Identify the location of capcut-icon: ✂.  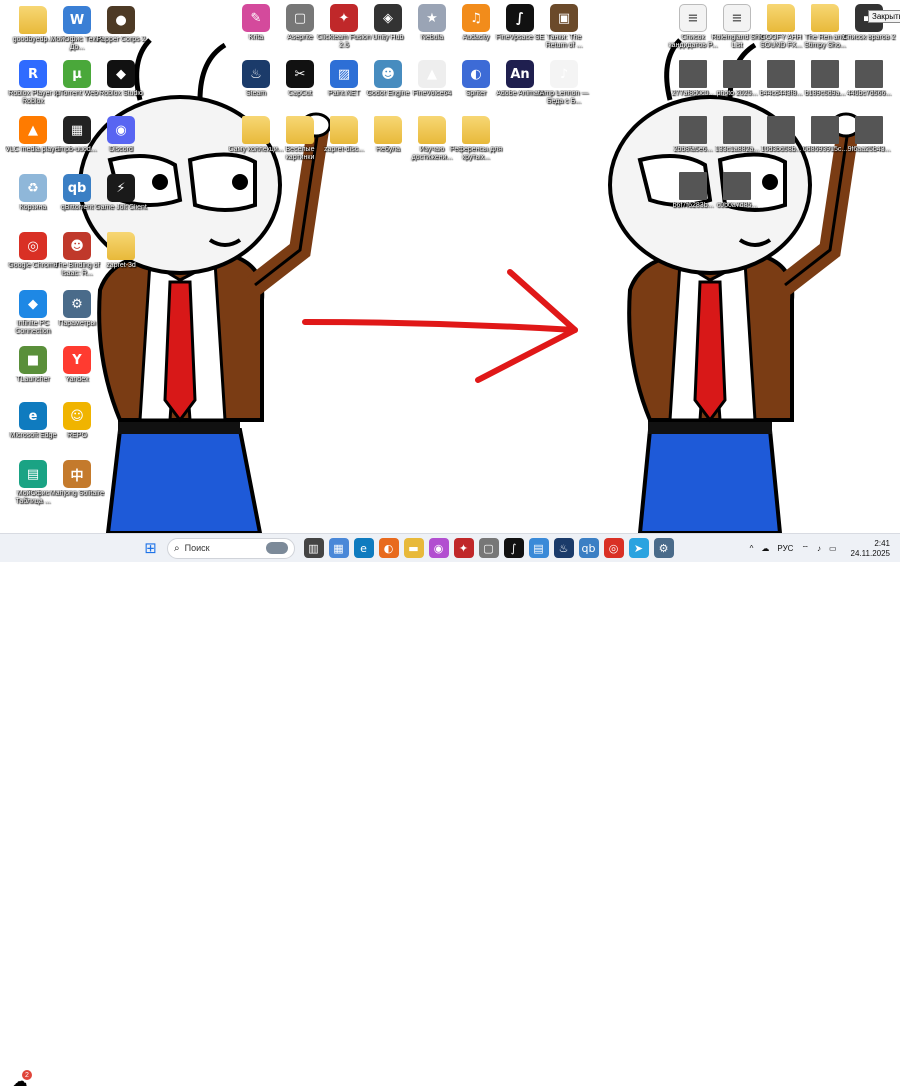
(300, 74).